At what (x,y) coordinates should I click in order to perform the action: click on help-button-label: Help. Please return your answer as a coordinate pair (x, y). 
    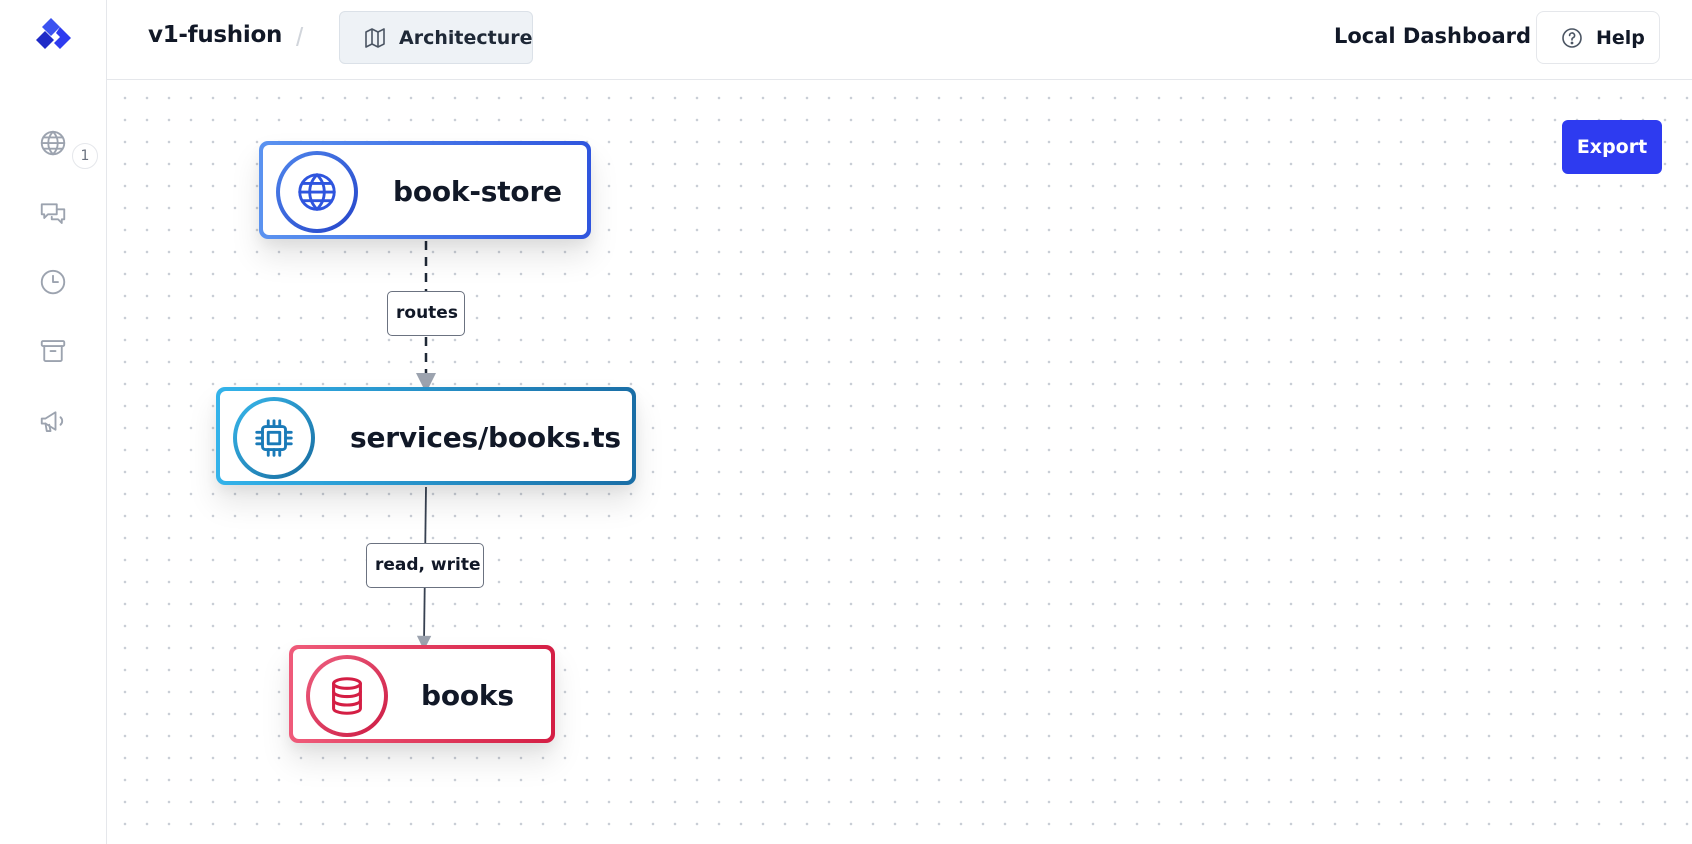
    Looking at the image, I should click on (1620, 38).